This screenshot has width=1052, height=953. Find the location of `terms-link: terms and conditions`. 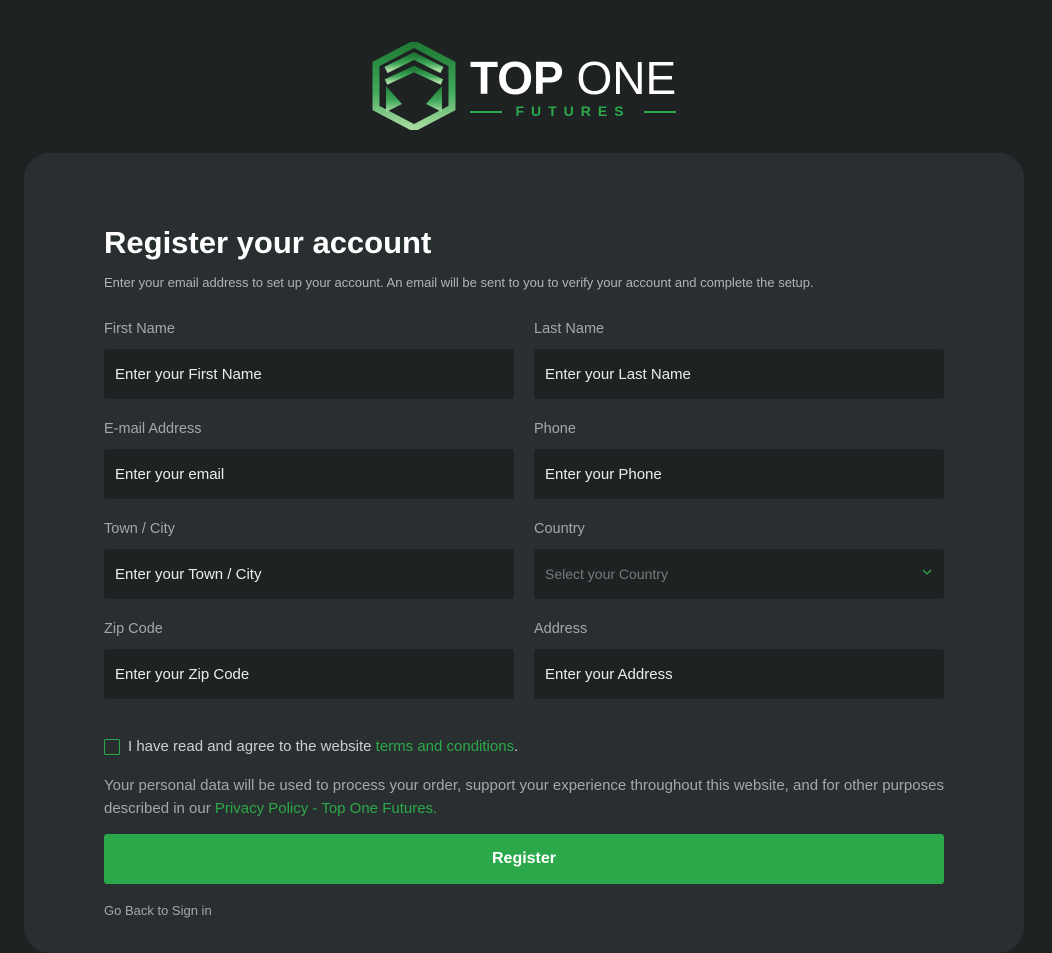

terms-link: terms and conditions is located at coordinates (445, 746).